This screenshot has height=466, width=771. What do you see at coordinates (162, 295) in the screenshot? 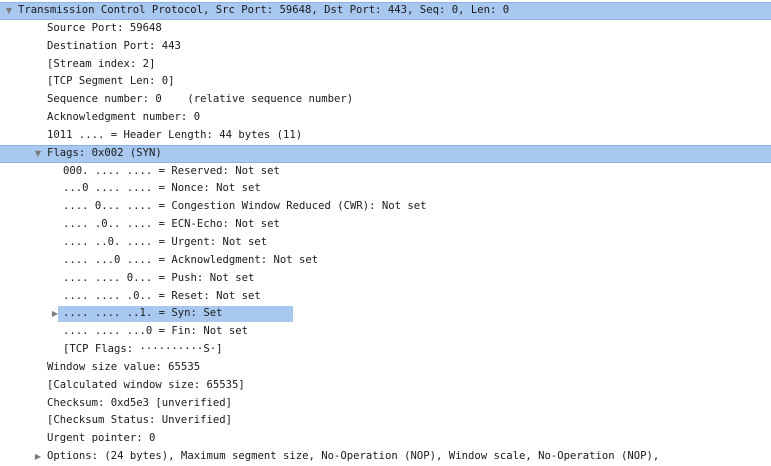
I see `flag-item-label: .... .... .0.. = Reset: Not set` at bounding box center [162, 295].